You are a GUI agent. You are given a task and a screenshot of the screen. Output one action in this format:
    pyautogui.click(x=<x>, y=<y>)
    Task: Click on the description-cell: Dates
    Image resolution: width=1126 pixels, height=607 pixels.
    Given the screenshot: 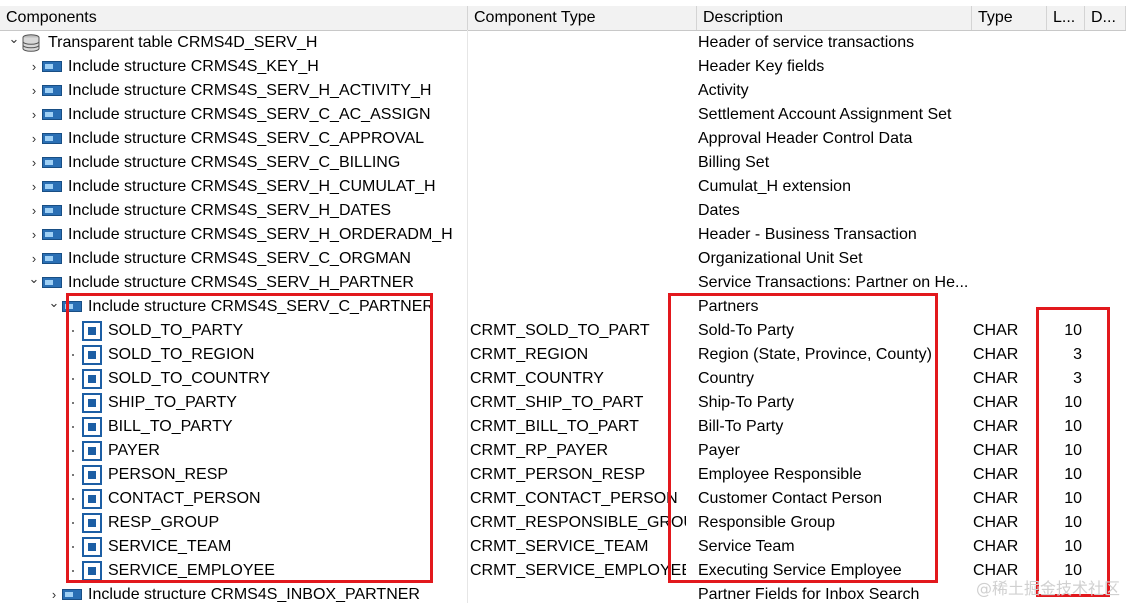 What is the action you would take?
    pyautogui.click(x=719, y=210)
    